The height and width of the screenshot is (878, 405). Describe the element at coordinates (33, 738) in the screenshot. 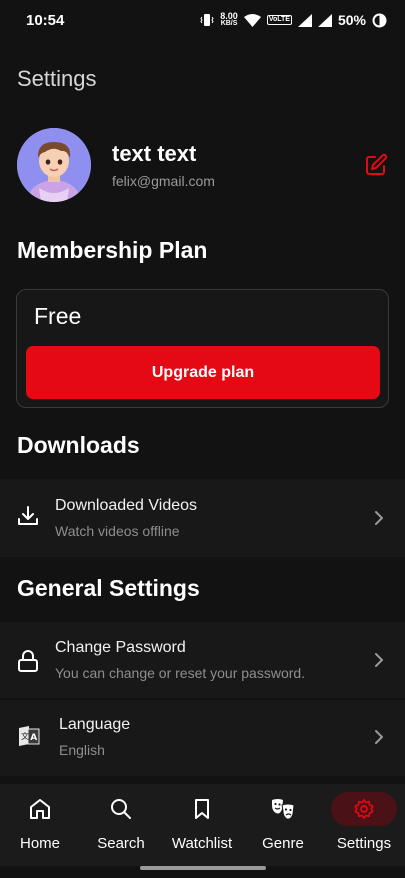

I see `svg-text: A` at that location.